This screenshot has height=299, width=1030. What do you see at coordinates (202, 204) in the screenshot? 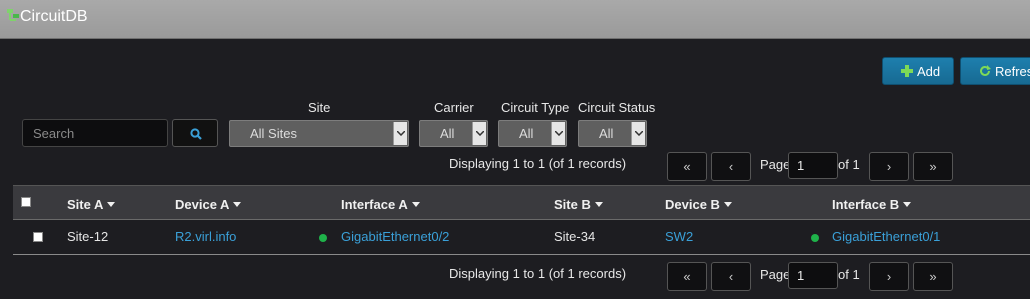
I see `column-header-label: Device A` at bounding box center [202, 204].